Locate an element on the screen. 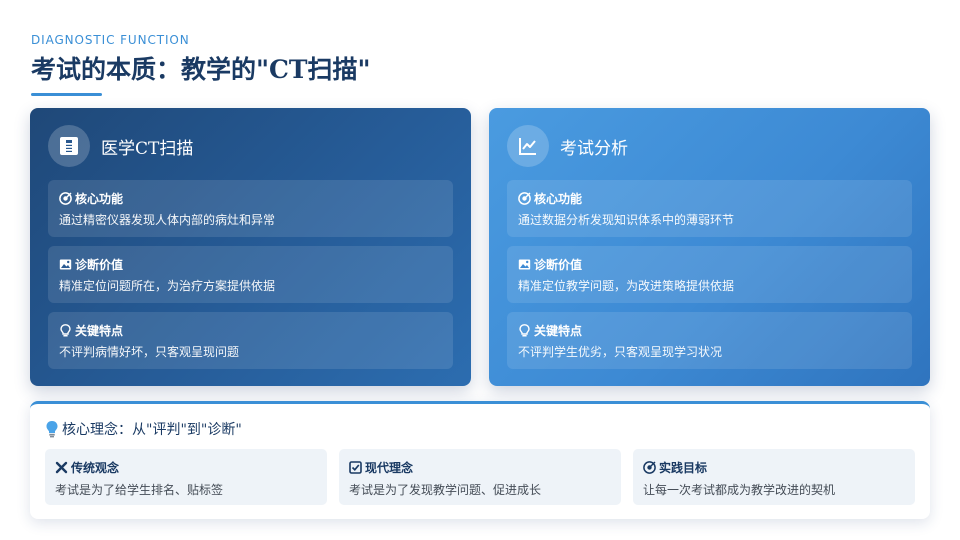 This screenshot has height=540, width=960. tile-modern-view: 现代理念 考试是为了发现教学问题、促进成长 is located at coordinates (480, 477).